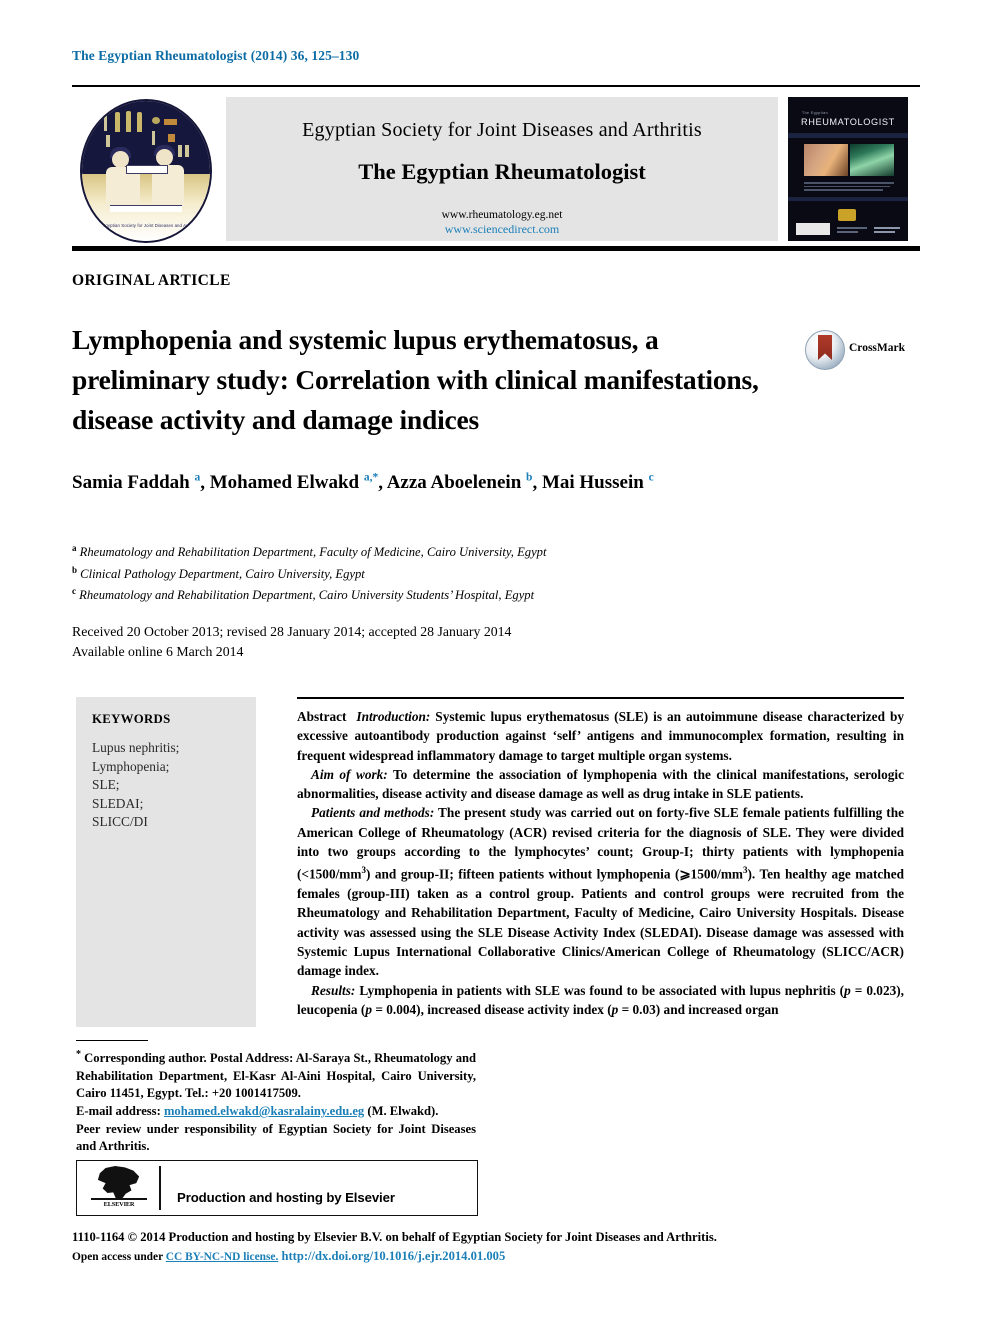 The image size is (992, 1323). What do you see at coordinates (146, 137) in the screenshot?
I see `logo-sky` at bounding box center [146, 137].